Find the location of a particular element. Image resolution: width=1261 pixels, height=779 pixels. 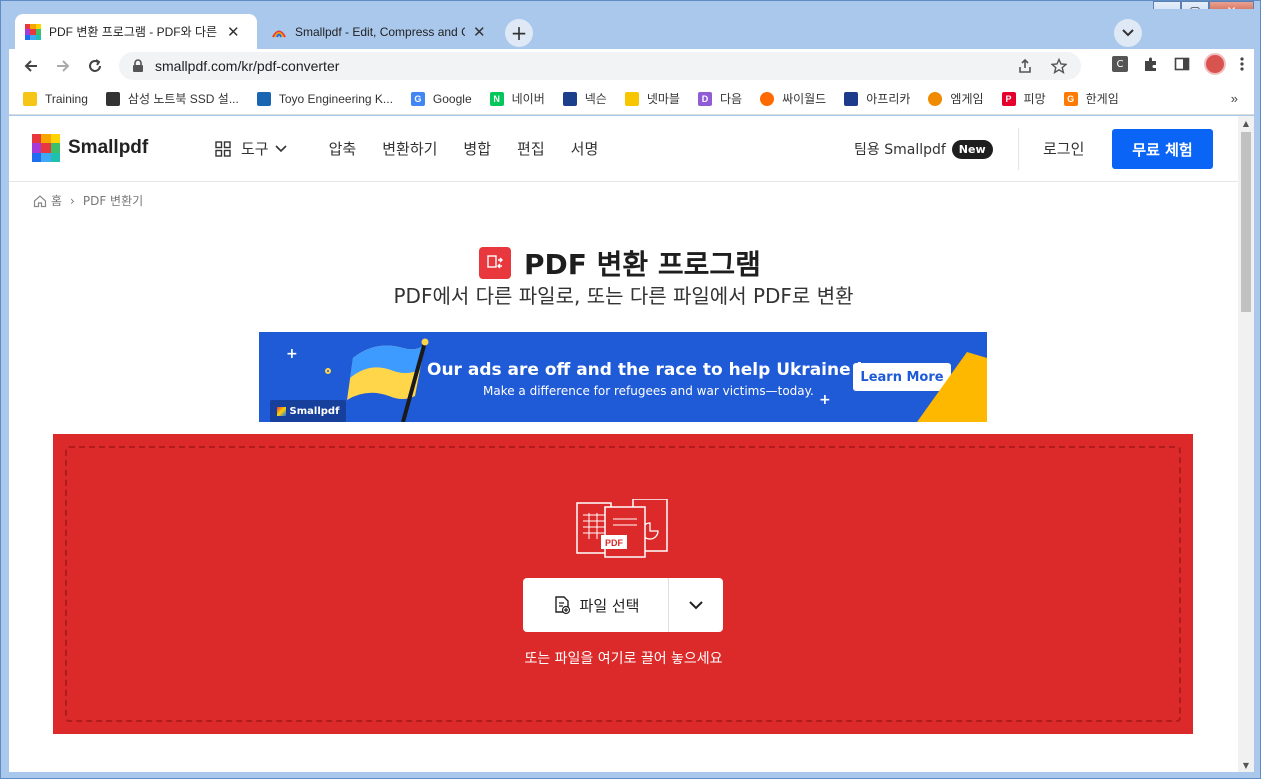

file-add-icon is located at coordinates (562, 605).